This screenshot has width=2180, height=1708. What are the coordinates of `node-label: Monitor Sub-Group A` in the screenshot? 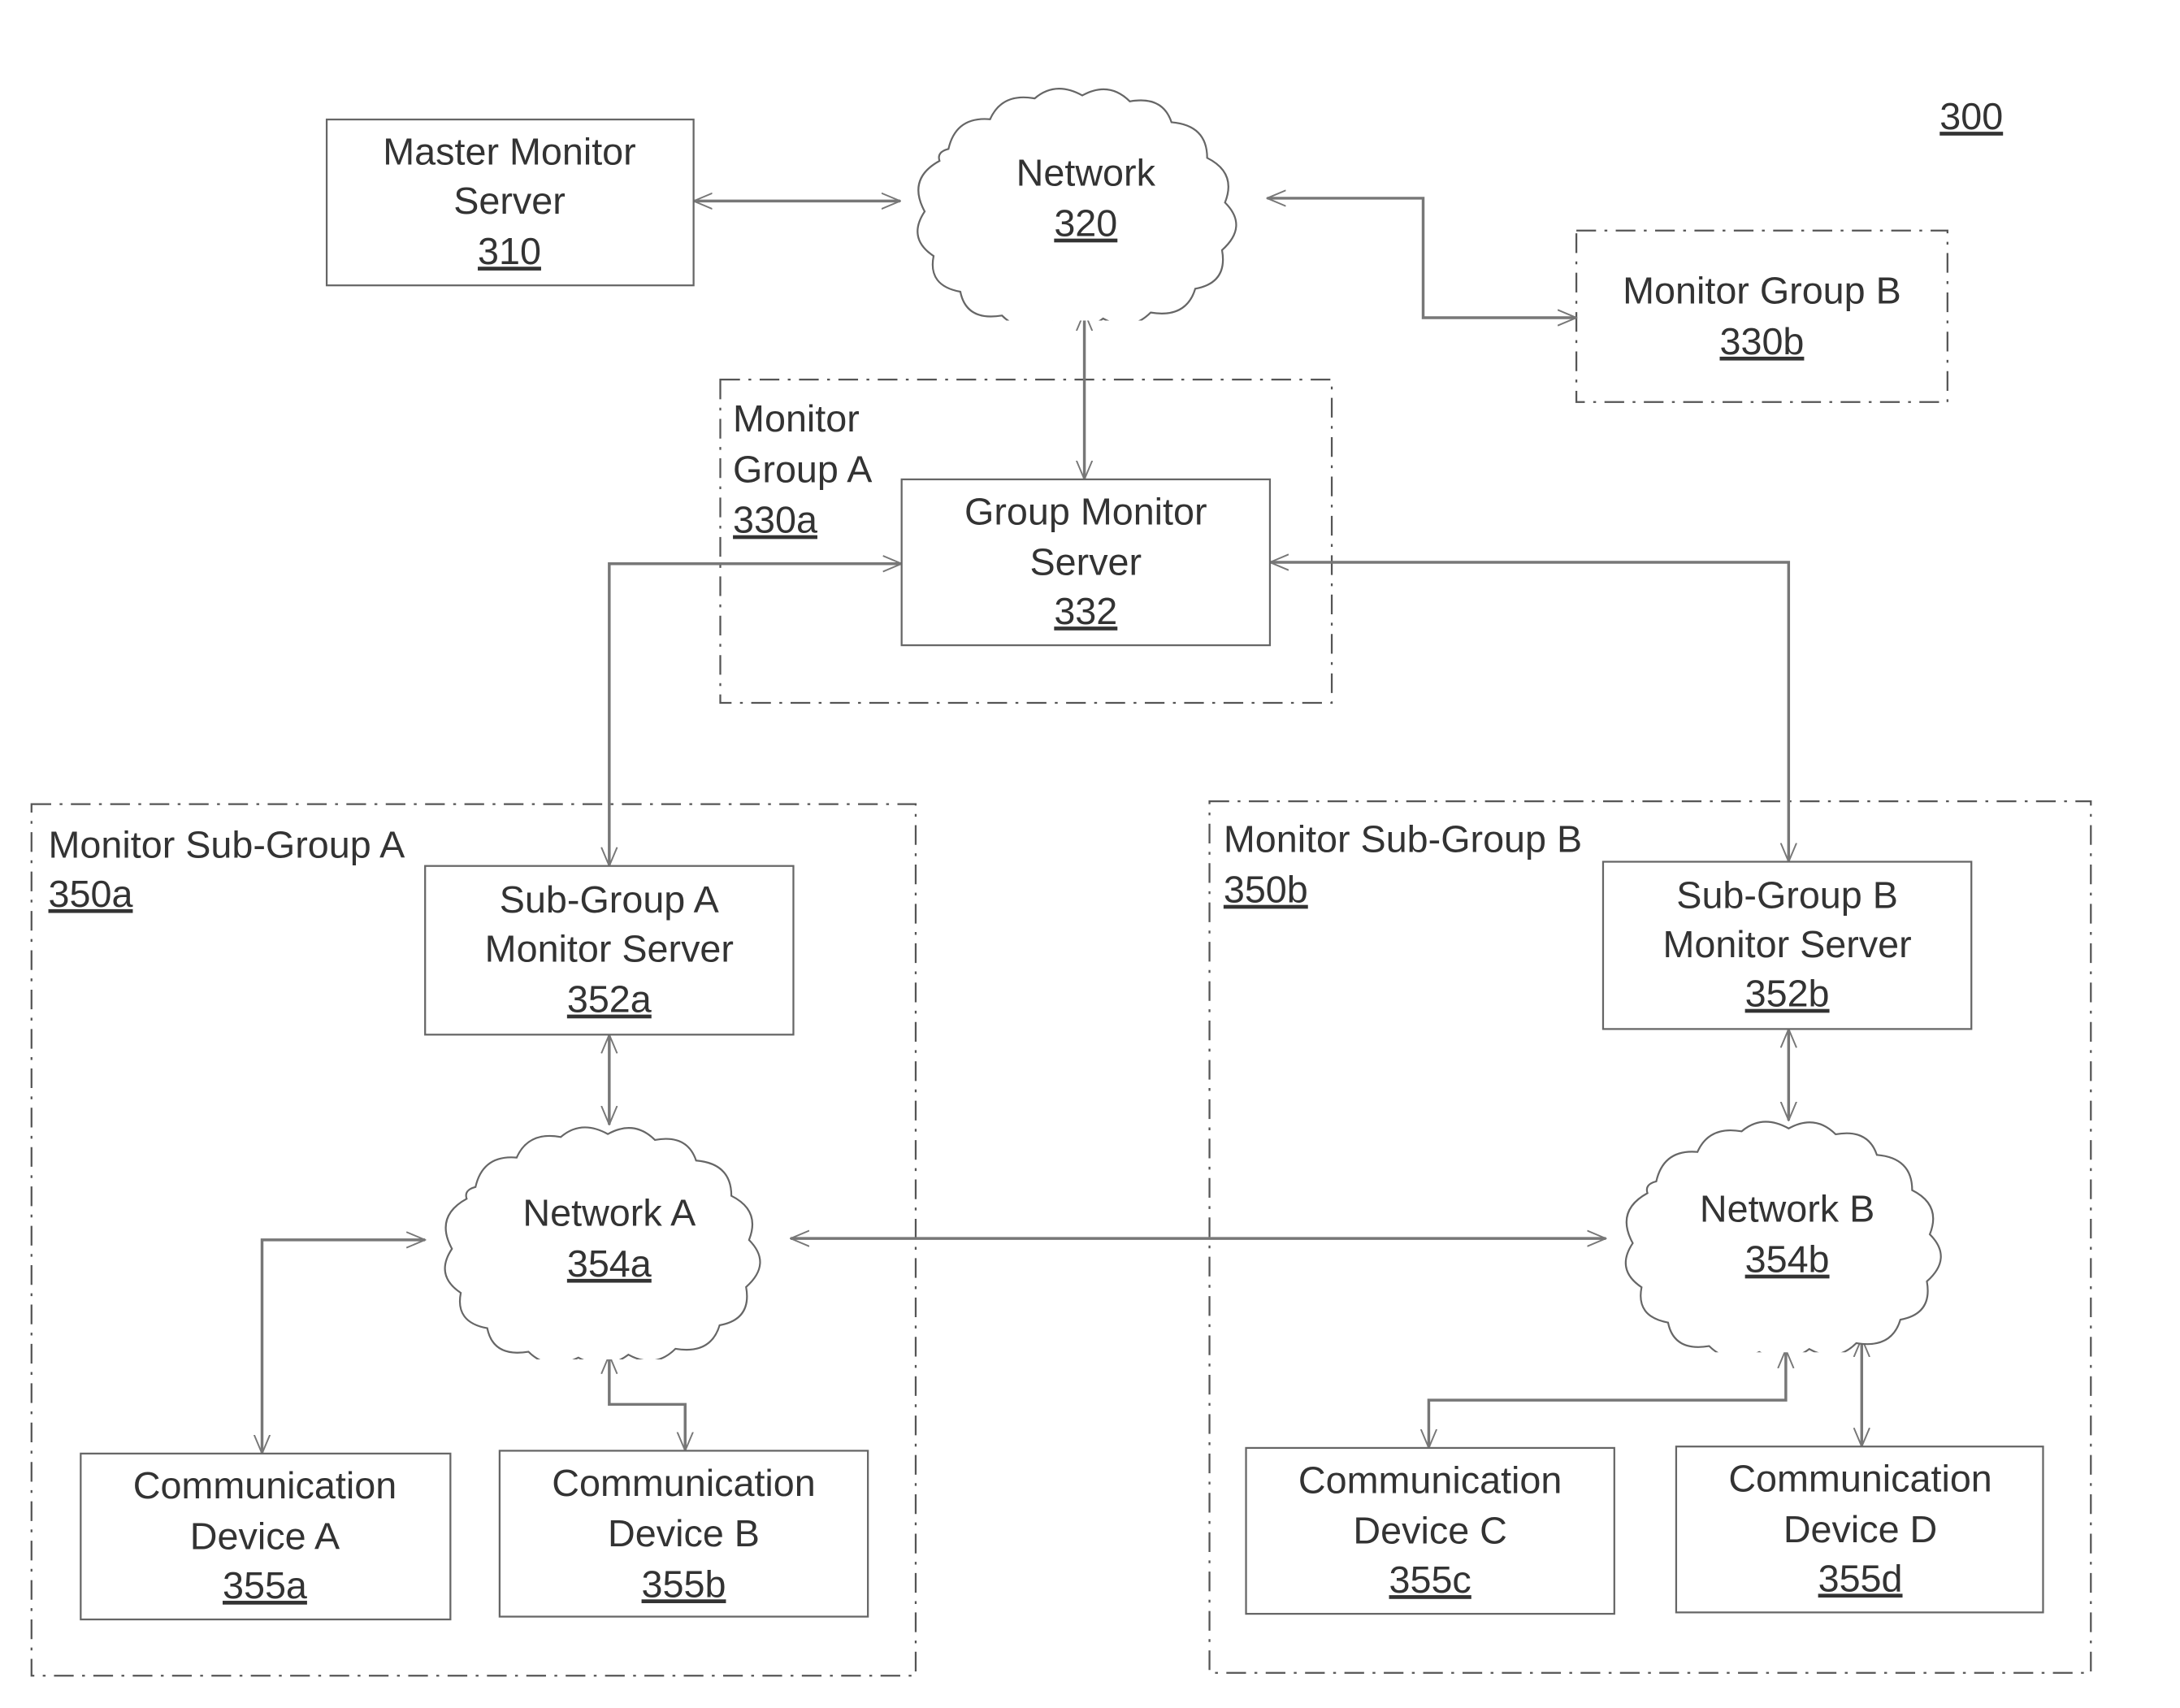 It's located at (228, 844).